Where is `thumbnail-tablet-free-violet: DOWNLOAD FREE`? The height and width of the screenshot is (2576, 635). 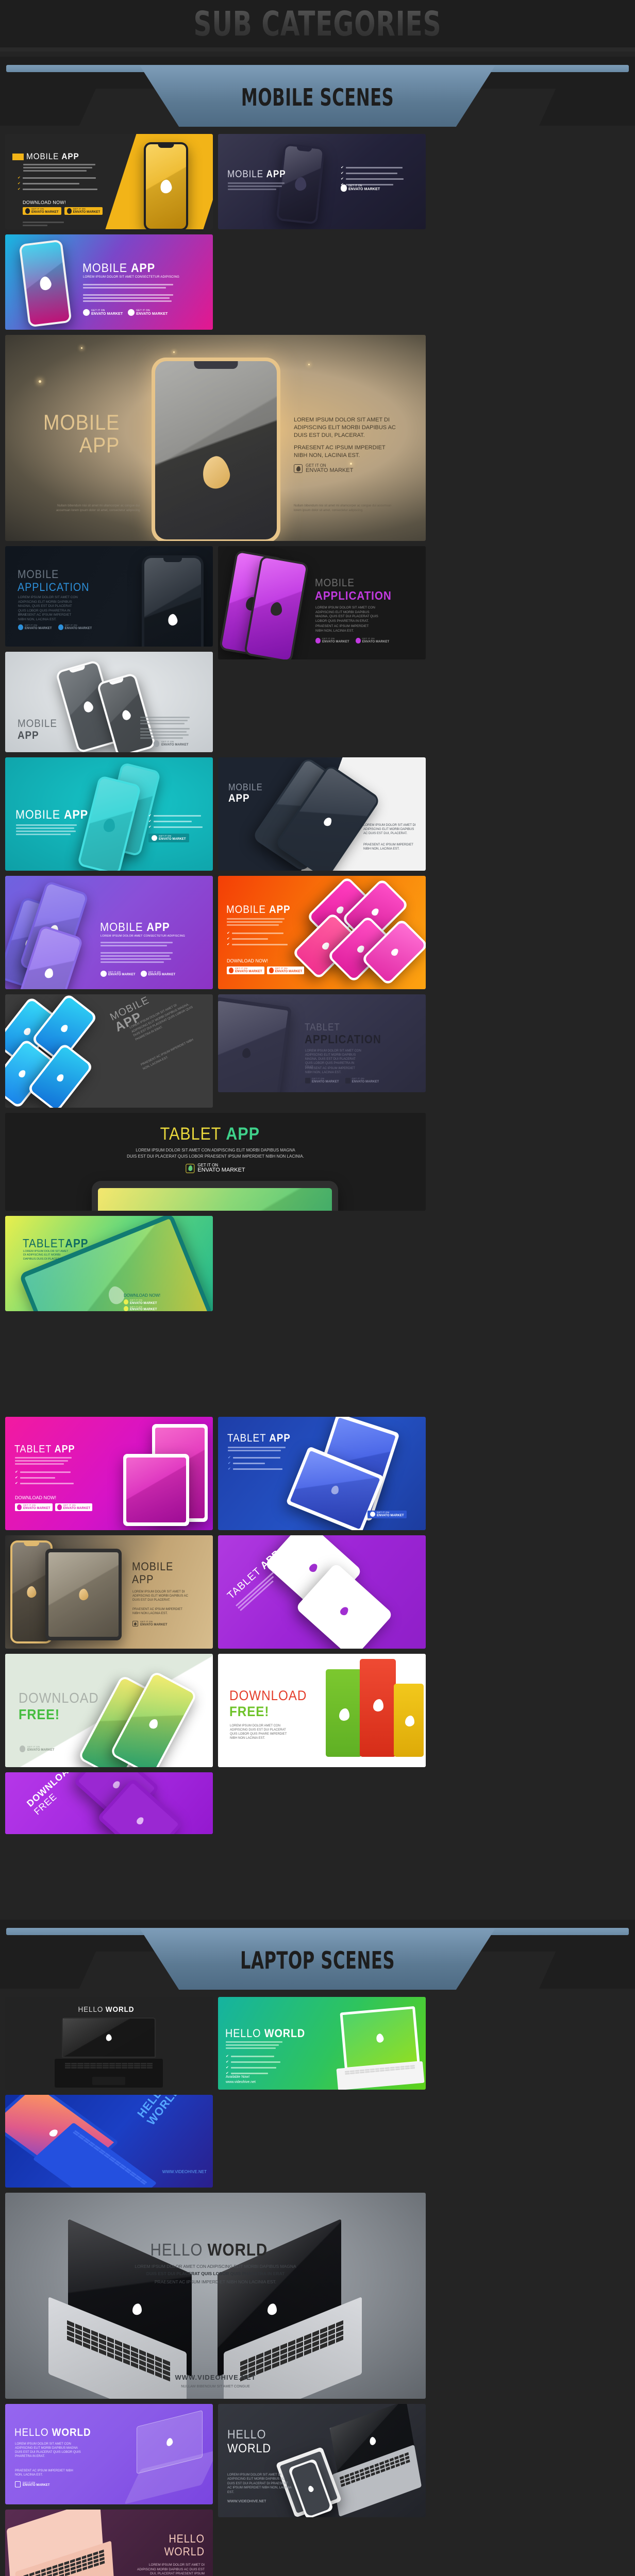 thumbnail-tablet-free-violet: DOWNLOAD FREE is located at coordinates (109, 1803).